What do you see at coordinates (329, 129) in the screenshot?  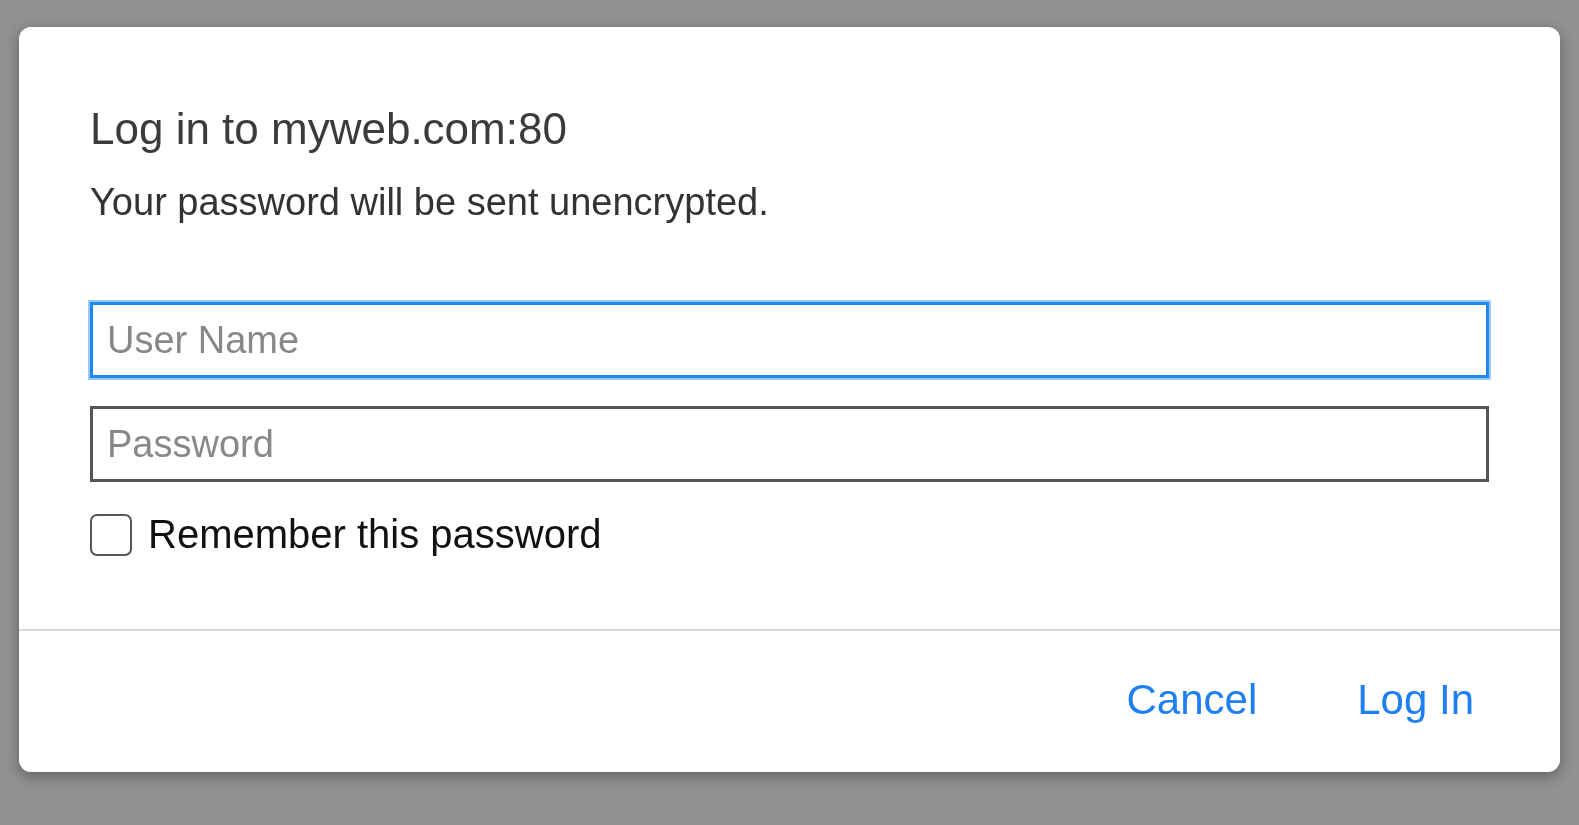 I see `dialog-title: Log in to myweb.com:80` at bounding box center [329, 129].